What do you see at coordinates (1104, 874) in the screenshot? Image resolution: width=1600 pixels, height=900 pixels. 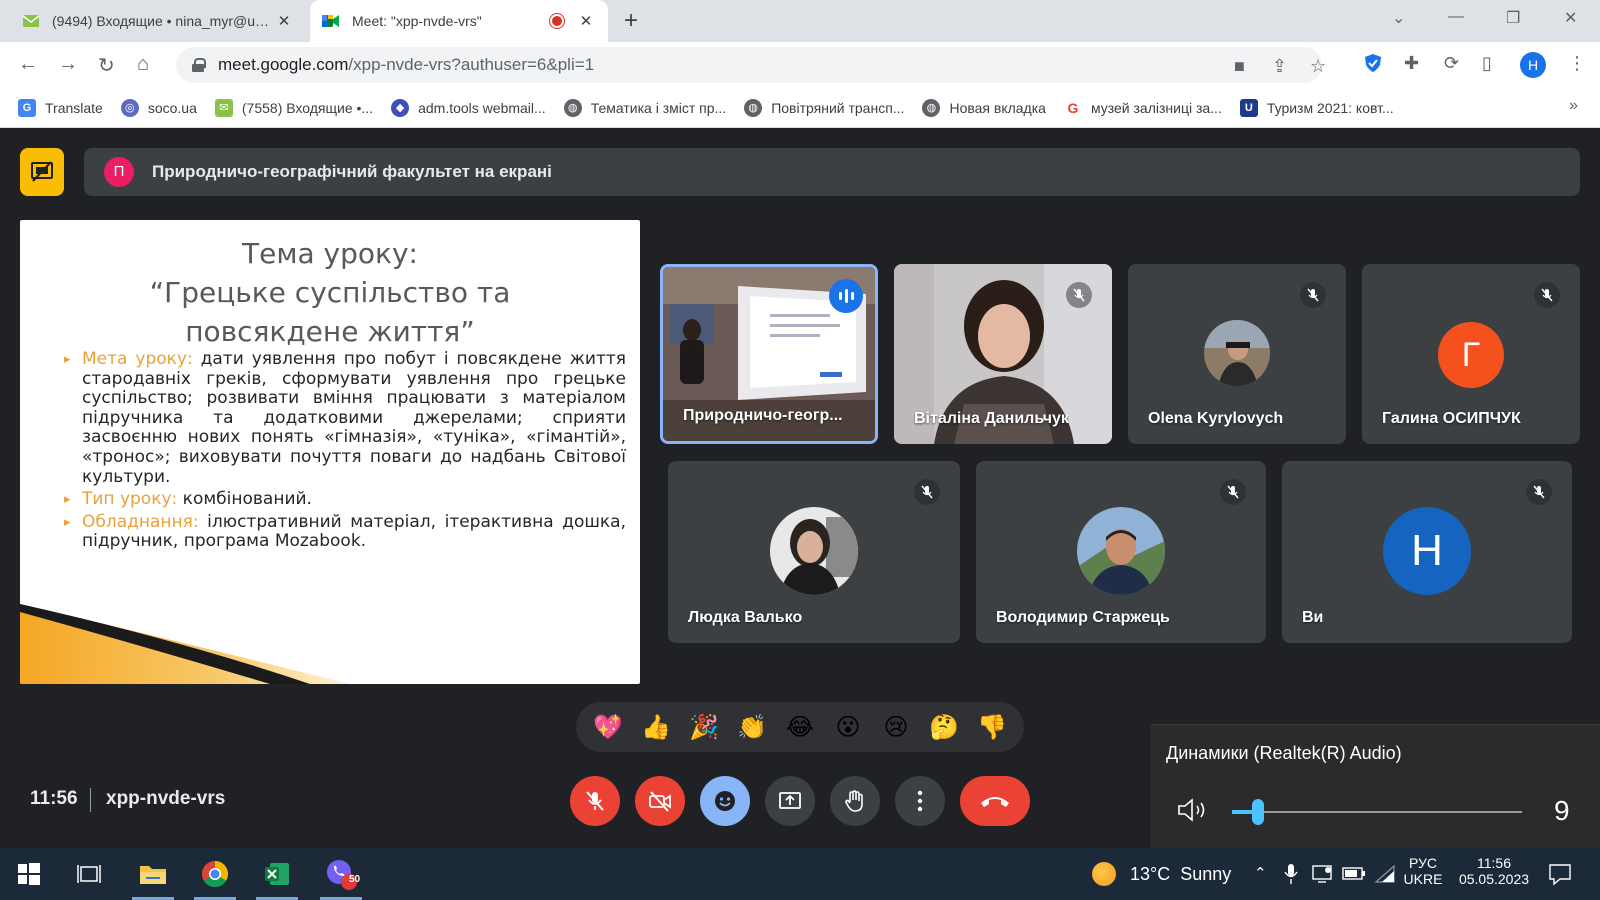 I see `weather-sun-icon` at bounding box center [1104, 874].